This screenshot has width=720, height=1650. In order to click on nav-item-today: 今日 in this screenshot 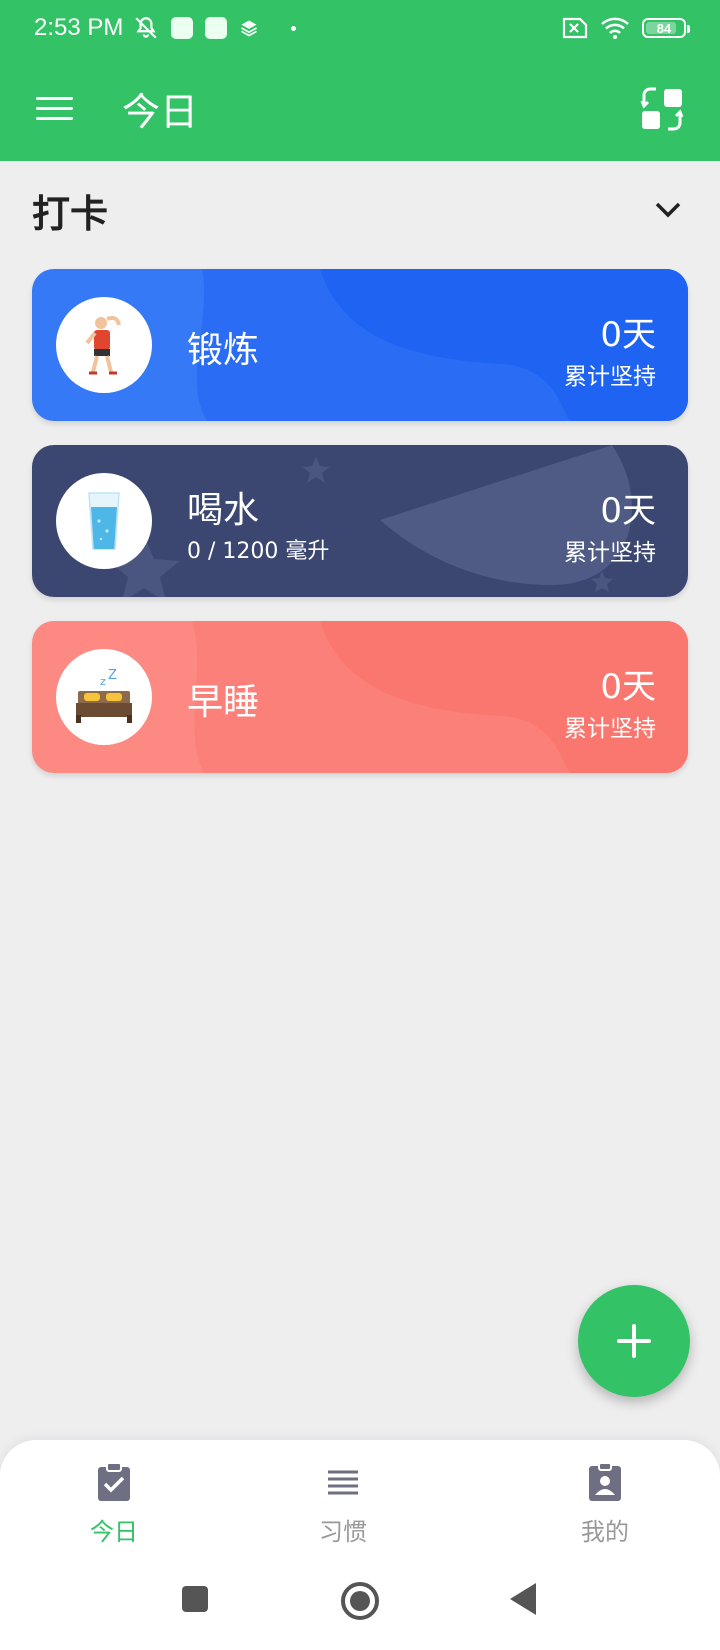, I will do `click(114, 1504)`.